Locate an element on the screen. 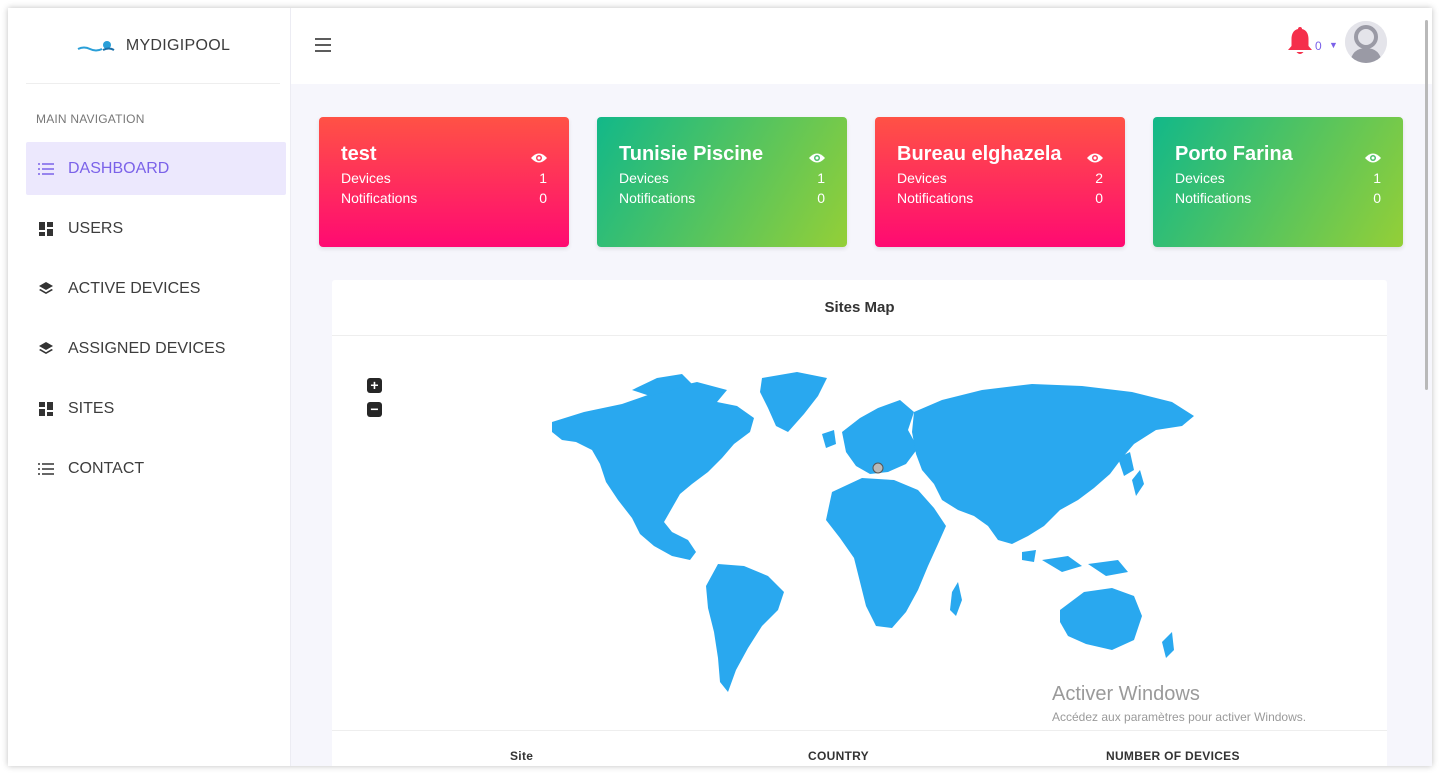  sidebar-item-label: USERS is located at coordinates (96, 228).